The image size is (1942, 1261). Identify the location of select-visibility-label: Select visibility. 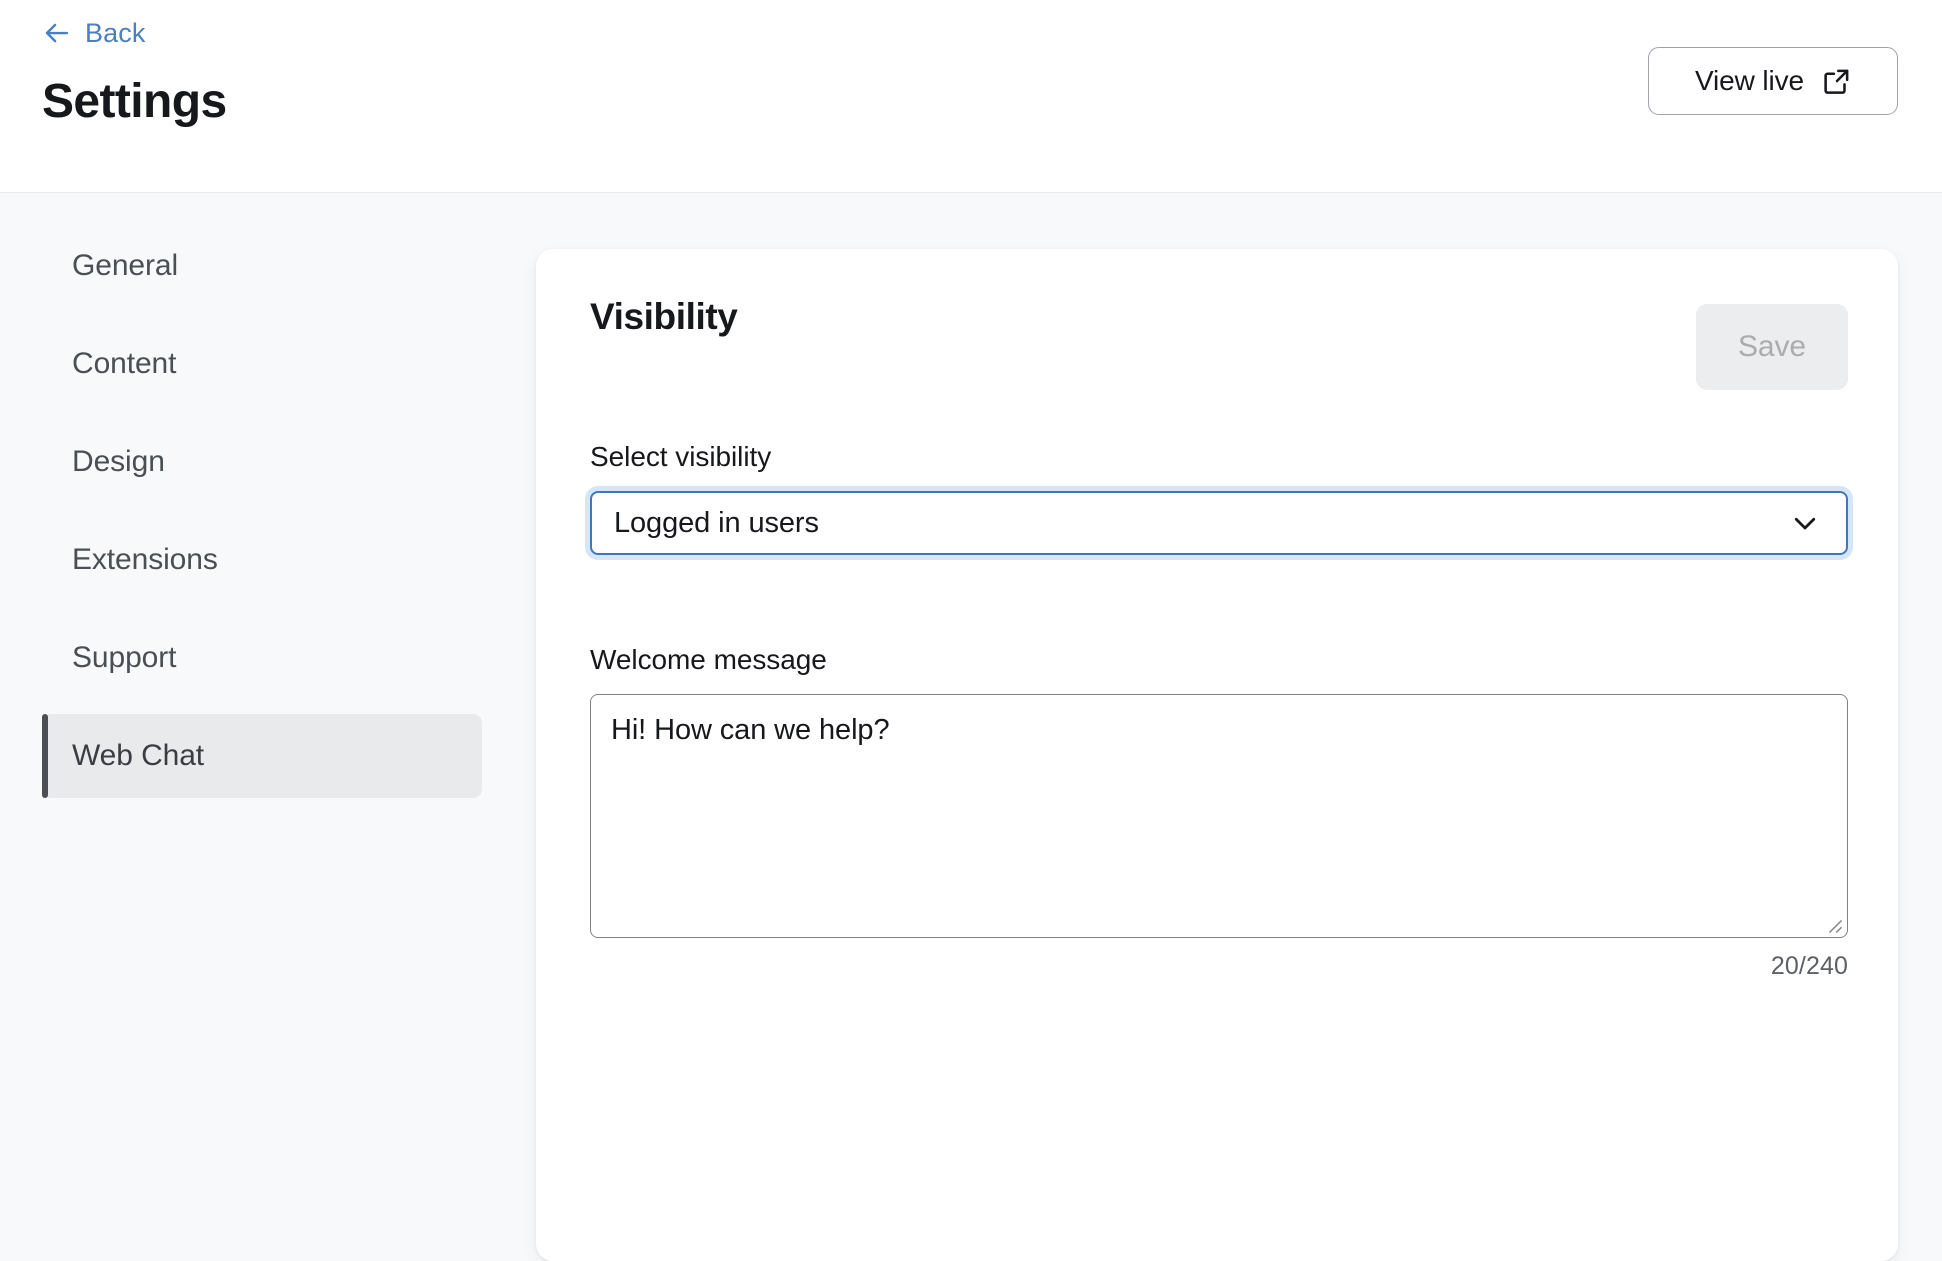
(681, 456).